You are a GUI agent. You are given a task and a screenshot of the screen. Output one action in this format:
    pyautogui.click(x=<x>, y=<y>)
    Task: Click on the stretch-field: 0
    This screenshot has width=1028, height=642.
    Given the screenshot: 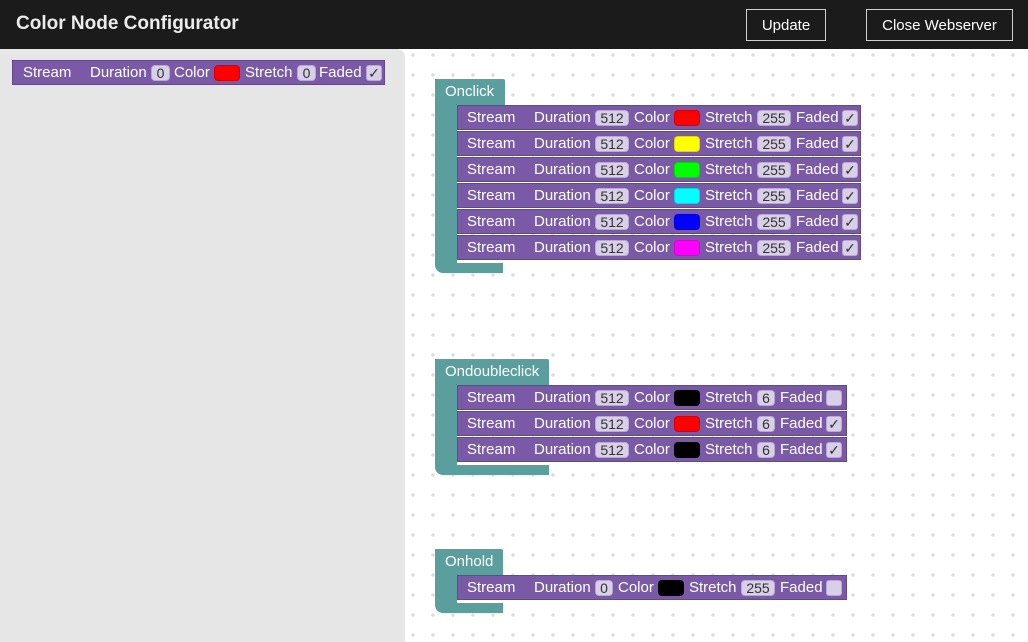 What is the action you would take?
    pyautogui.click(x=306, y=73)
    